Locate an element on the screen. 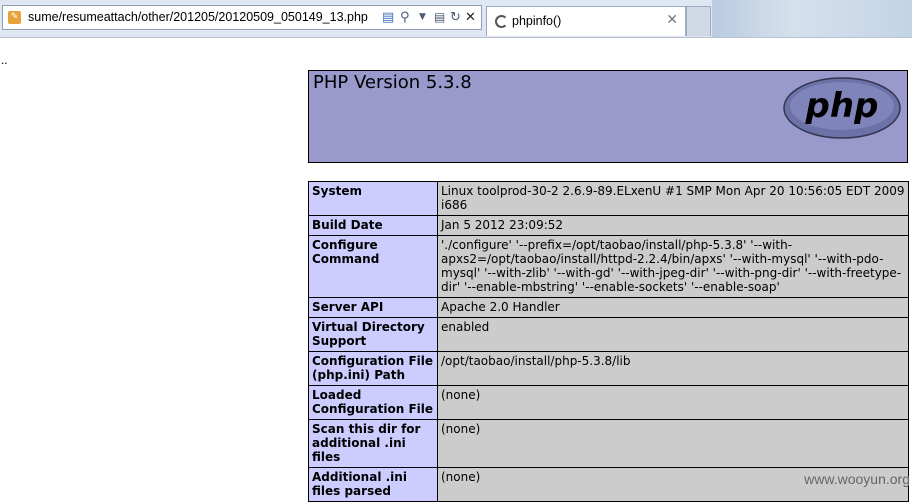 This screenshot has width=912, height=502. table-row: Build Date Jan 5 2012 23:09:52 is located at coordinates (608, 225).